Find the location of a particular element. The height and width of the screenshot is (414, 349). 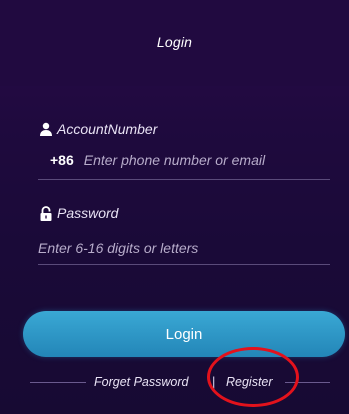

page-title: Login is located at coordinates (174, 42).